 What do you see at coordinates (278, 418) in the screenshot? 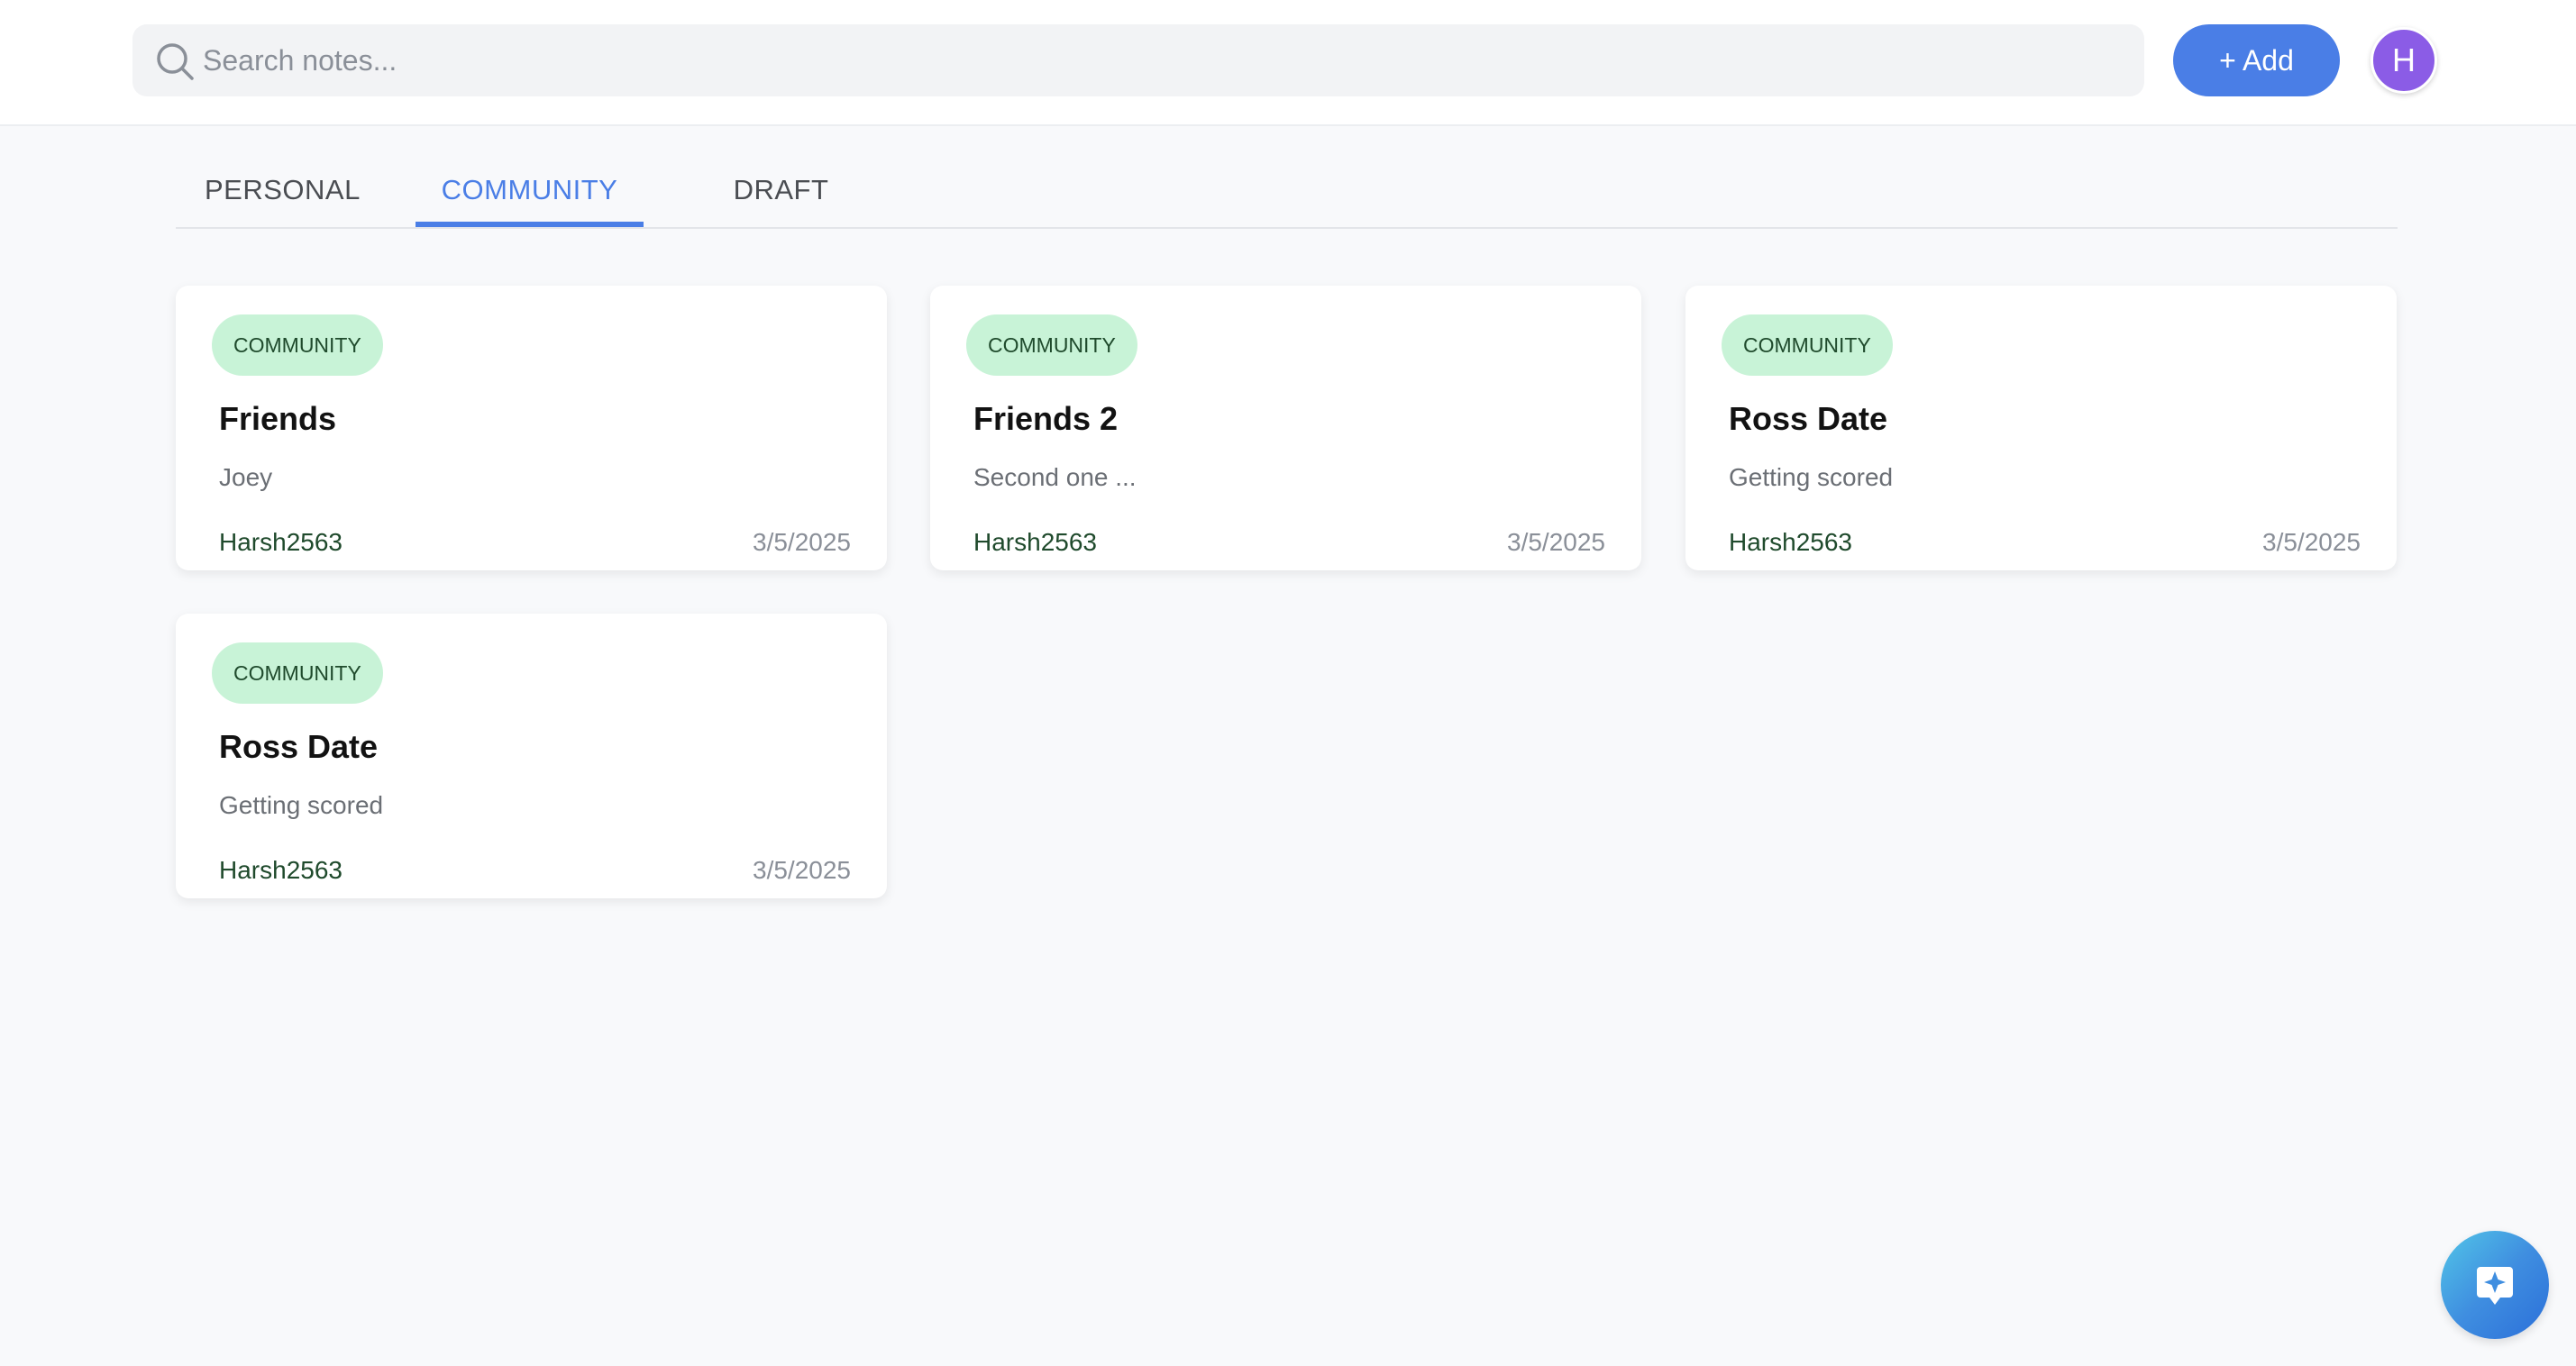
I see `card-title: Friends` at bounding box center [278, 418].